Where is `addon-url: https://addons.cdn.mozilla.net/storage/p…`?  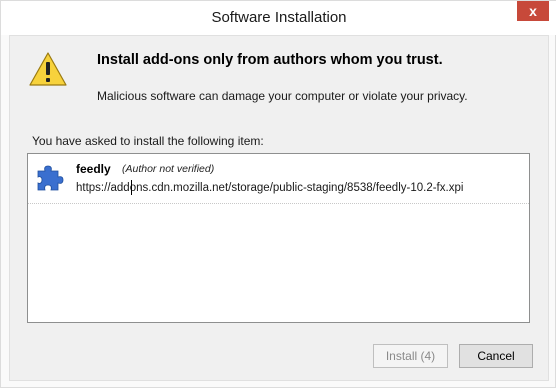 addon-url: https://addons.cdn.mozilla.net/storage/p… is located at coordinates (269, 188).